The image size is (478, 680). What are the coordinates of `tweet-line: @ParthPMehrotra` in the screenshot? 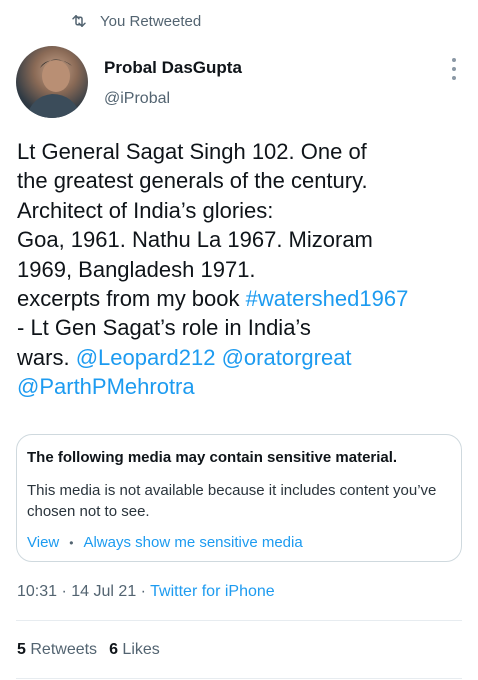 It's located at (244, 386).